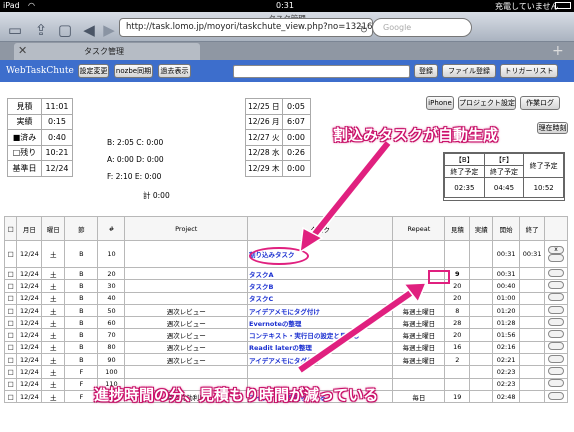  What do you see at coordinates (416, 135) in the screenshot?
I see `annotation-top: 割込みタスクが自動生成` at bounding box center [416, 135].